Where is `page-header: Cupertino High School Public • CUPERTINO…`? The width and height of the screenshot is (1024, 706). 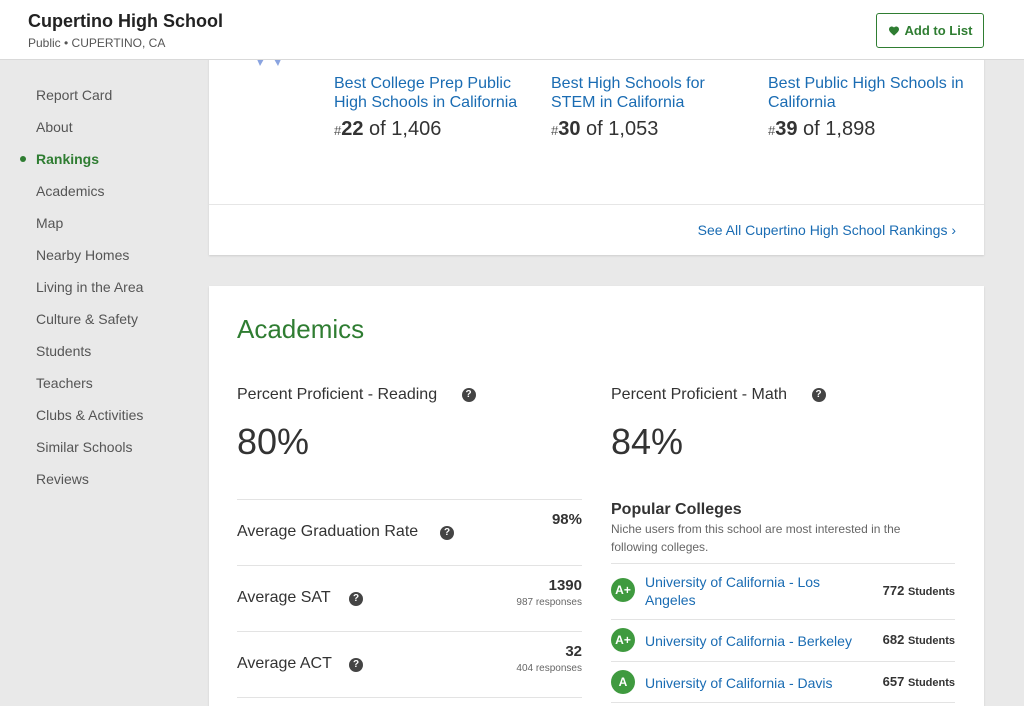 page-header: Cupertino High School Public • CUPERTINO… is located at coordinates (512, 30).